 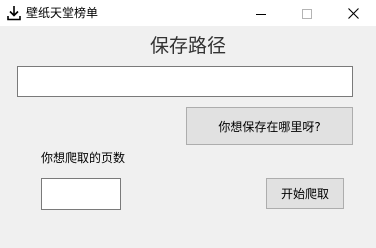 I want to click on window-title: 壁纸天堂榜单, so click(x=62, y=13).